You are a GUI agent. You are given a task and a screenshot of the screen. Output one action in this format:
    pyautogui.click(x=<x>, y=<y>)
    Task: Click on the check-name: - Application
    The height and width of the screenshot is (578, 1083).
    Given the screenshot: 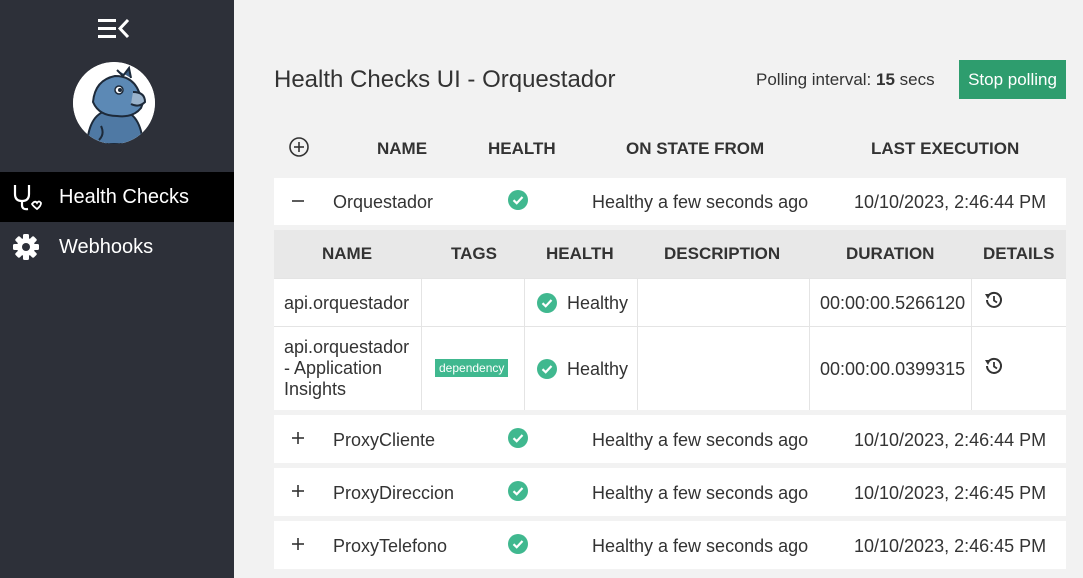 What is the action you would take?
    pyautogui.click(x=333, y=368)
    